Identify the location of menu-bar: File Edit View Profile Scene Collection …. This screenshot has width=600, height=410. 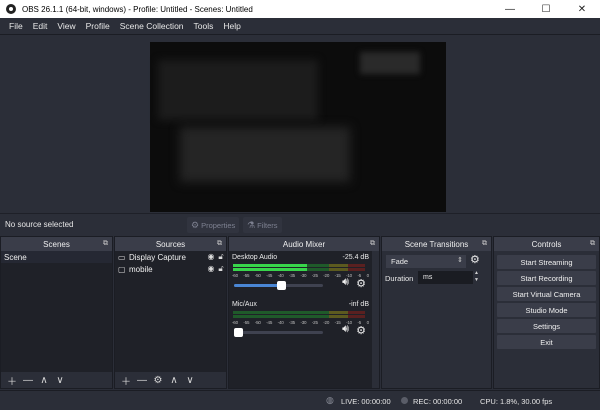
(300, 26).